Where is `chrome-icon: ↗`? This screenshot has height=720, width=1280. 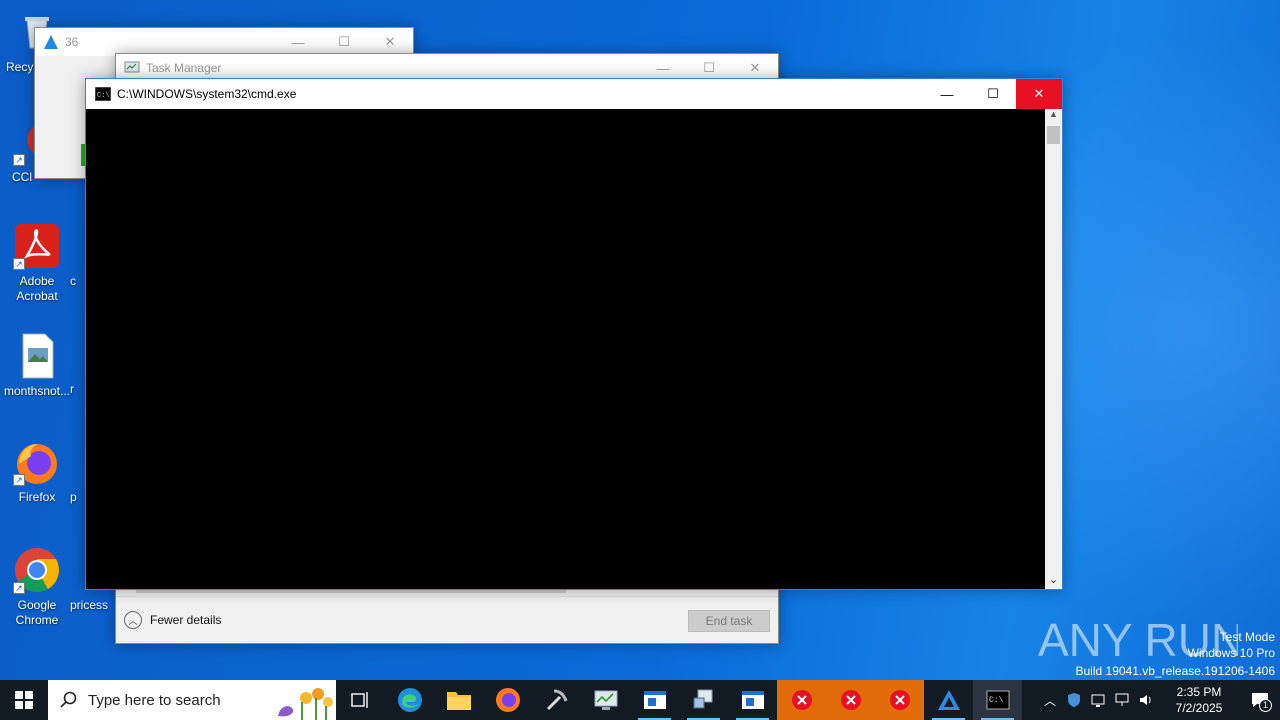 chrome-icon: ↗ is located at coordinates (37, 570).